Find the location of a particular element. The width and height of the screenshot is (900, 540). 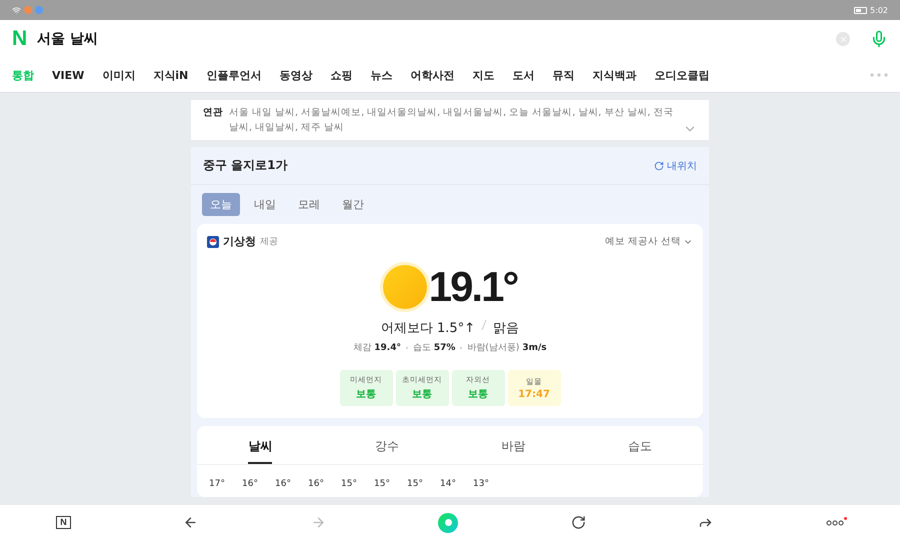

app-launcher-button is located at coordinates (448, 522).